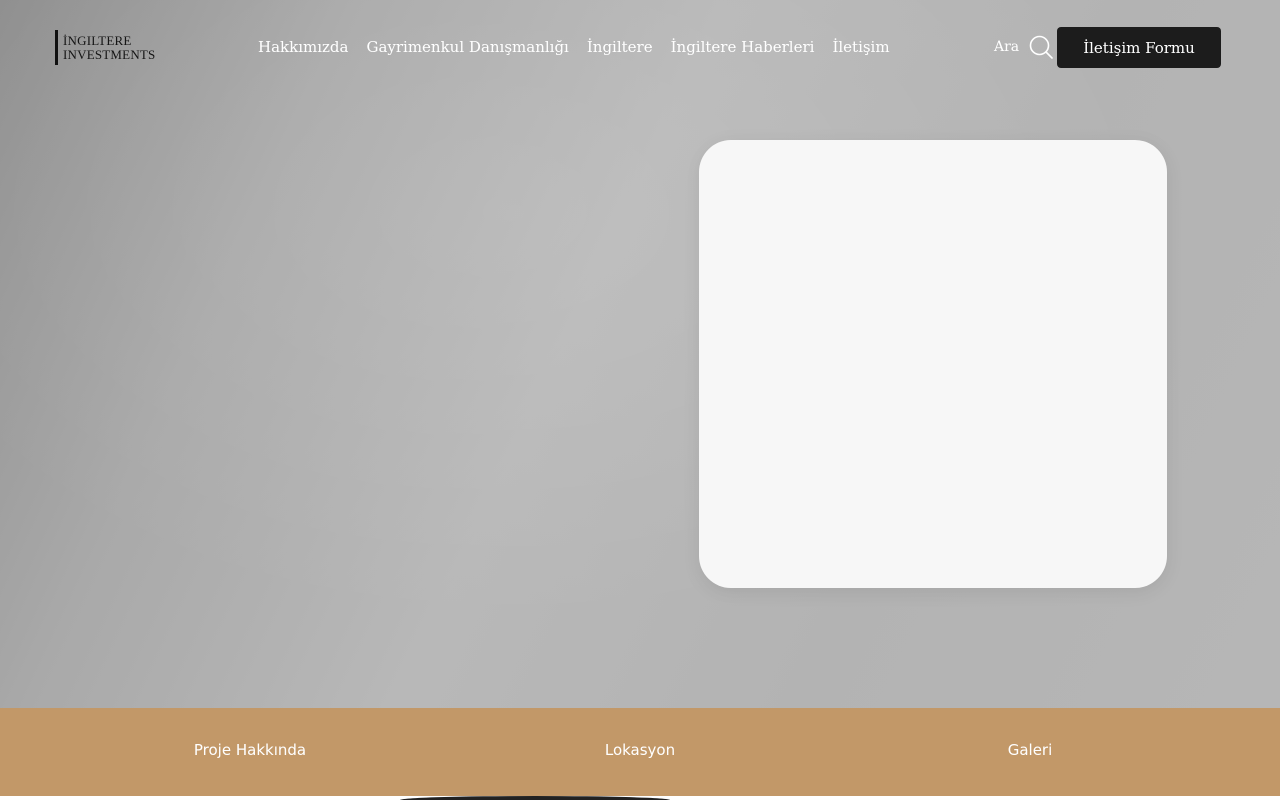 The image size is (1280, 800). What do you see at coordinates (303, 47) in the screenshot?
I see `nav-item-hakkimizda: Hakkımızda` at bounding box center [303, 47].